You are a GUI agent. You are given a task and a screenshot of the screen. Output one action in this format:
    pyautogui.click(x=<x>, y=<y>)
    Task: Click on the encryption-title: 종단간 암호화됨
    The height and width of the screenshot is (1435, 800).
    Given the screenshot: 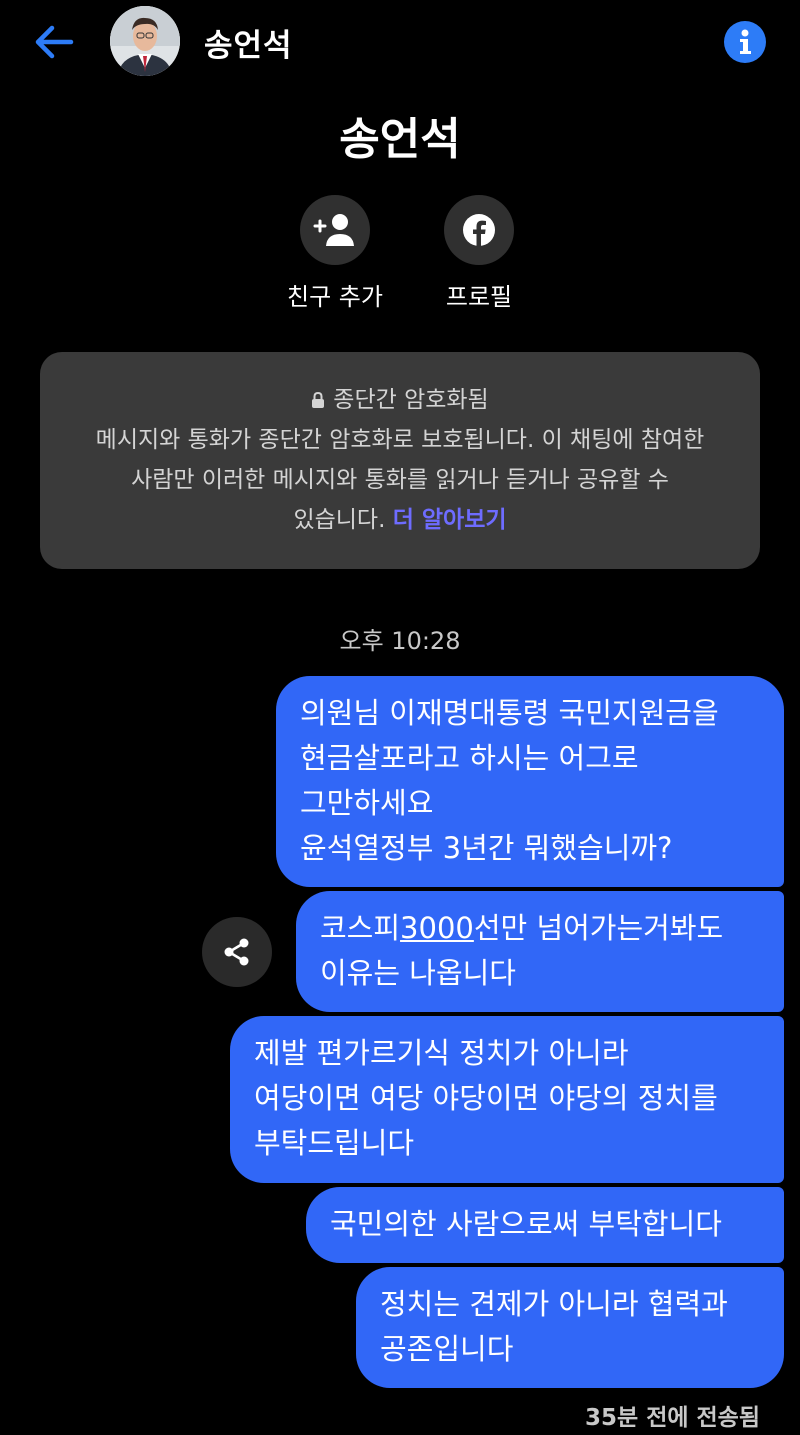 What is the action you would take?
    pyautogui.click(x=411, y=400)
    